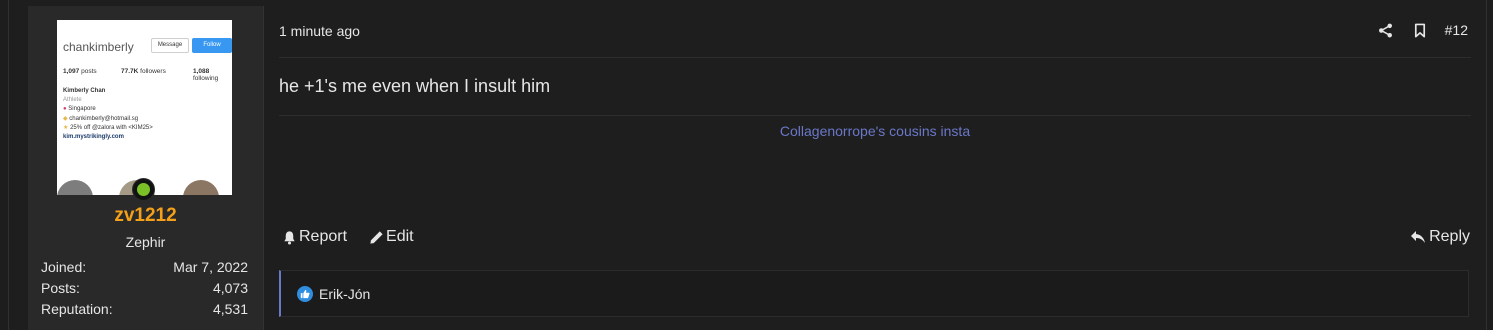 This screenshot has width=1493, height=330. I want to click on username: zv1212, so click(145, 216).